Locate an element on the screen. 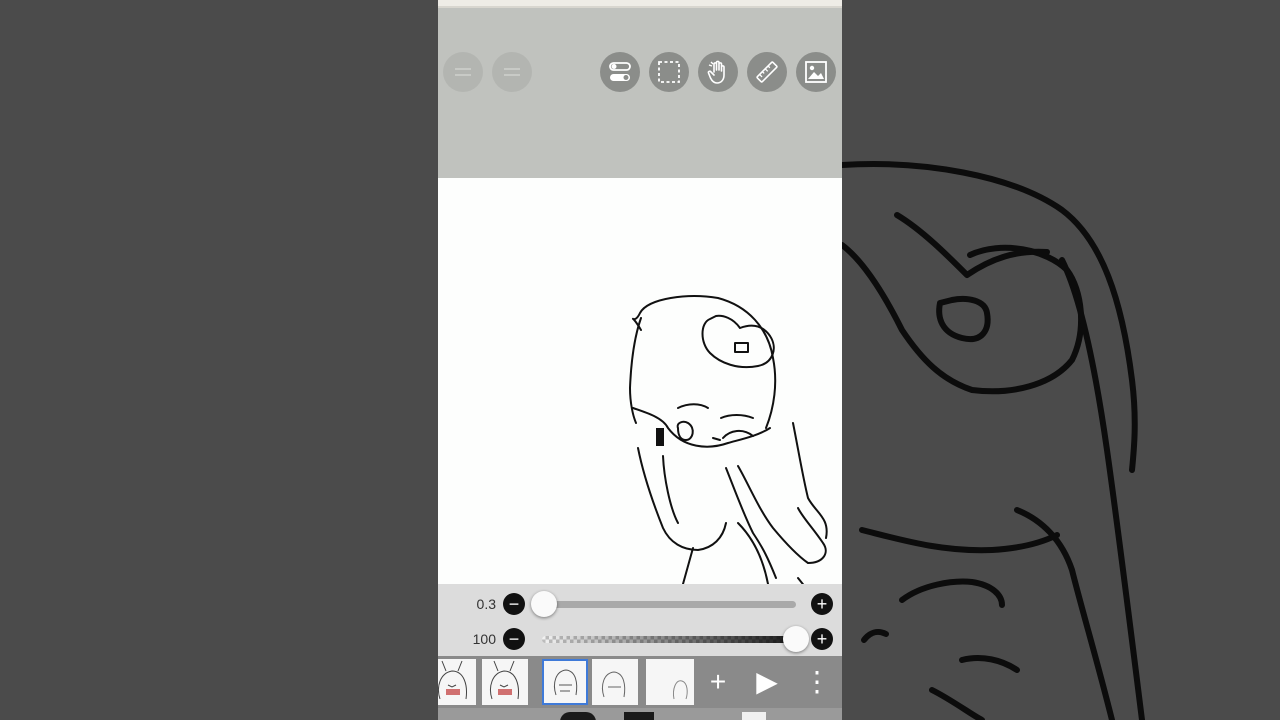 The width and height of the screenshot is (1280, 720). opacity-slider is located at coordinates (669, 639).